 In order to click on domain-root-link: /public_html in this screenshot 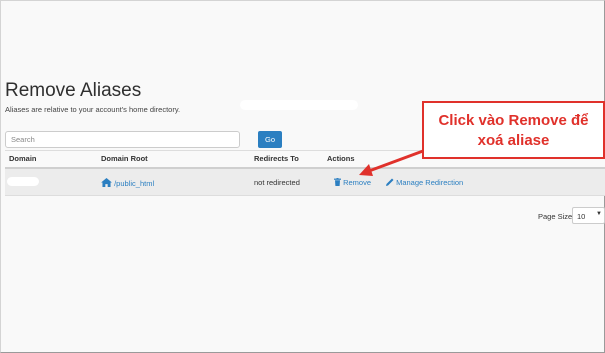, I will do `click(127, 183)`.